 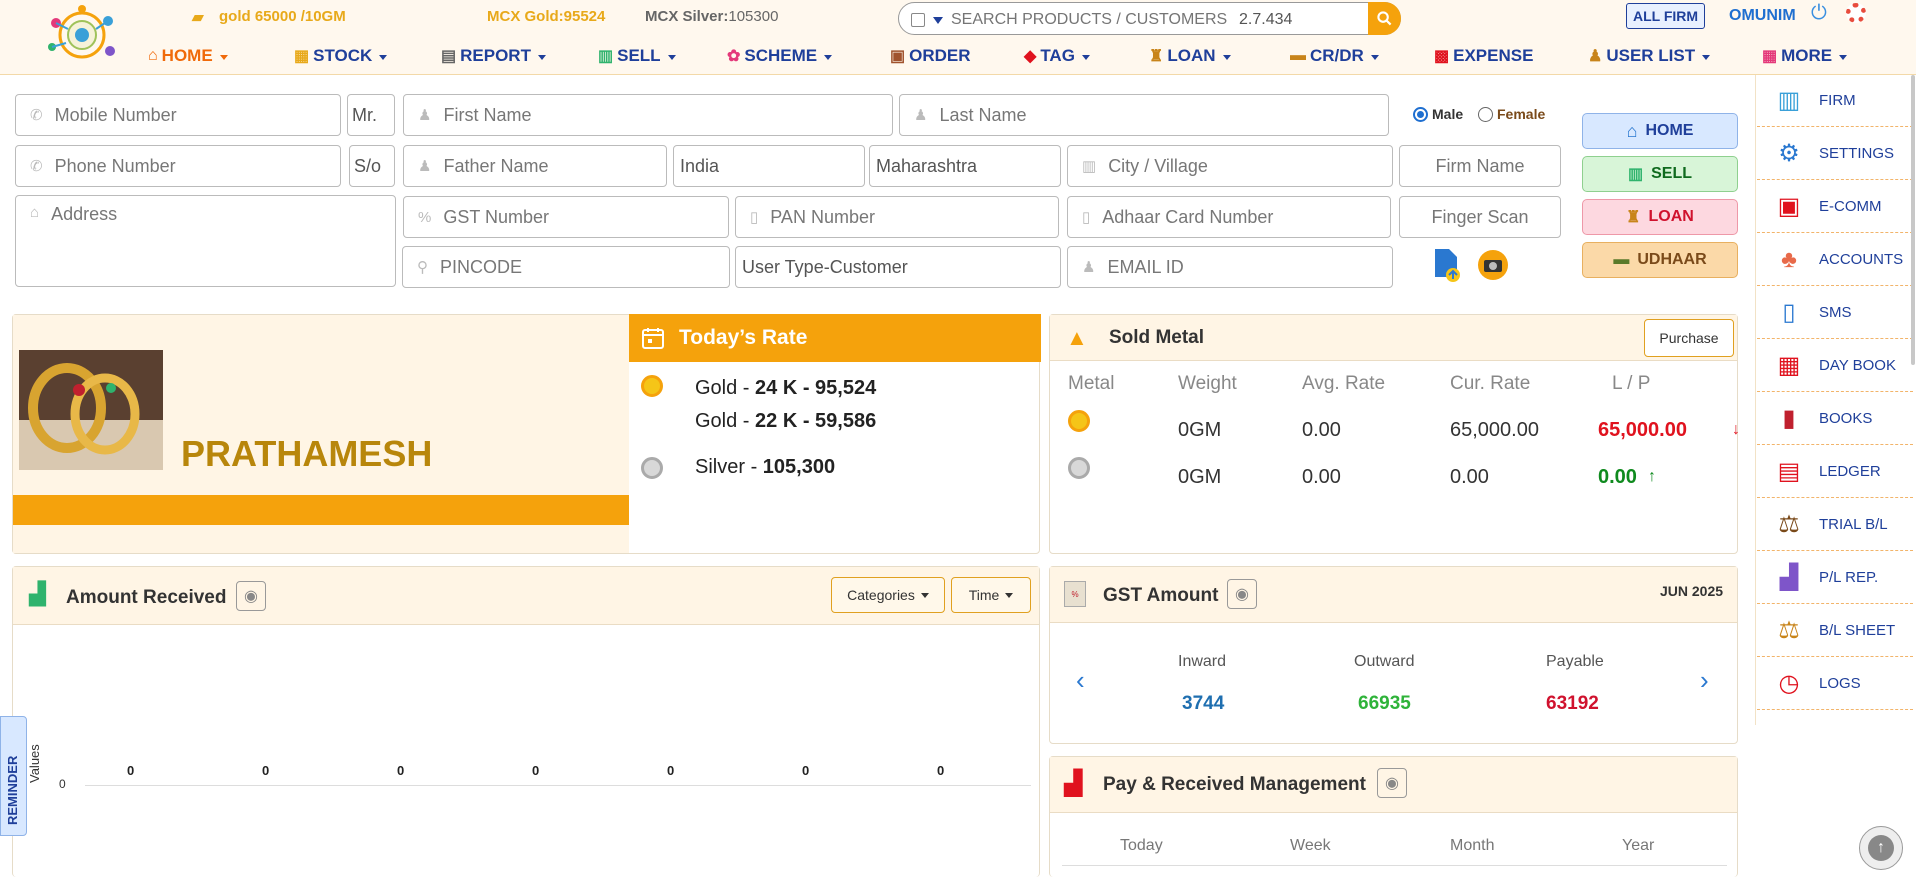 What do you see at coordinates (1805, 56) in the screenshot?
I see `nav-more: ▦ MORE` at bounding box center [1805, 56].